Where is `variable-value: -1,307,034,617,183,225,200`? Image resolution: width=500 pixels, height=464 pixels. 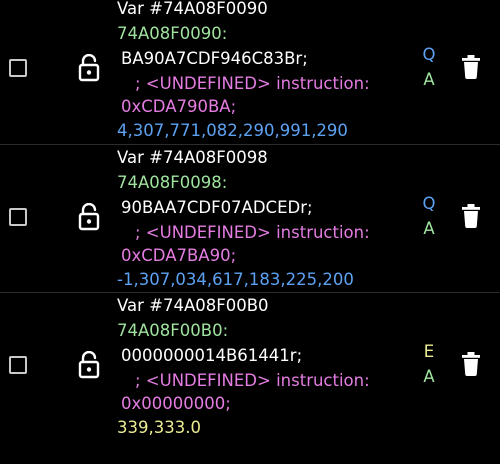 variable-value: -1,307,034,617,183,225,200 is located at coordinates (235, 279).